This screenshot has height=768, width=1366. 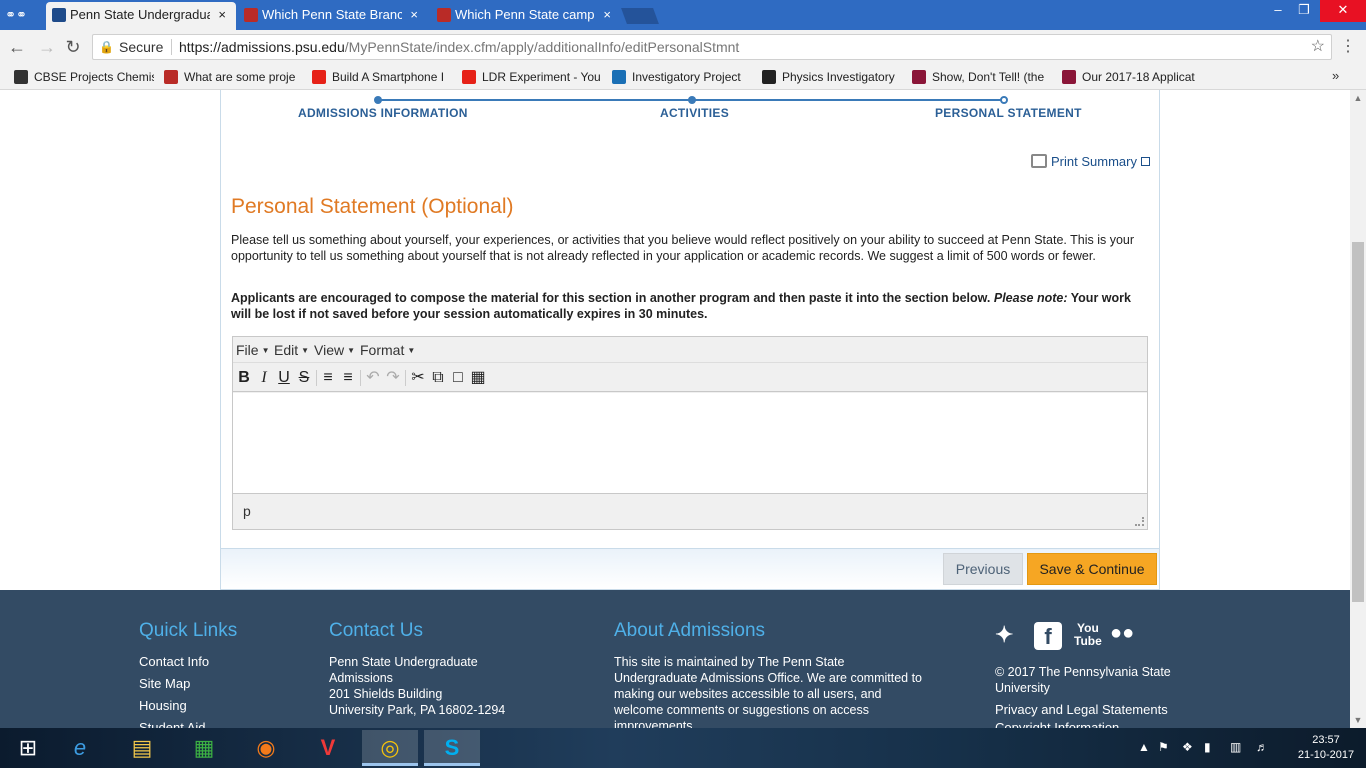 I want to click on cut-icon: ✂, so click(x=418, y=378).